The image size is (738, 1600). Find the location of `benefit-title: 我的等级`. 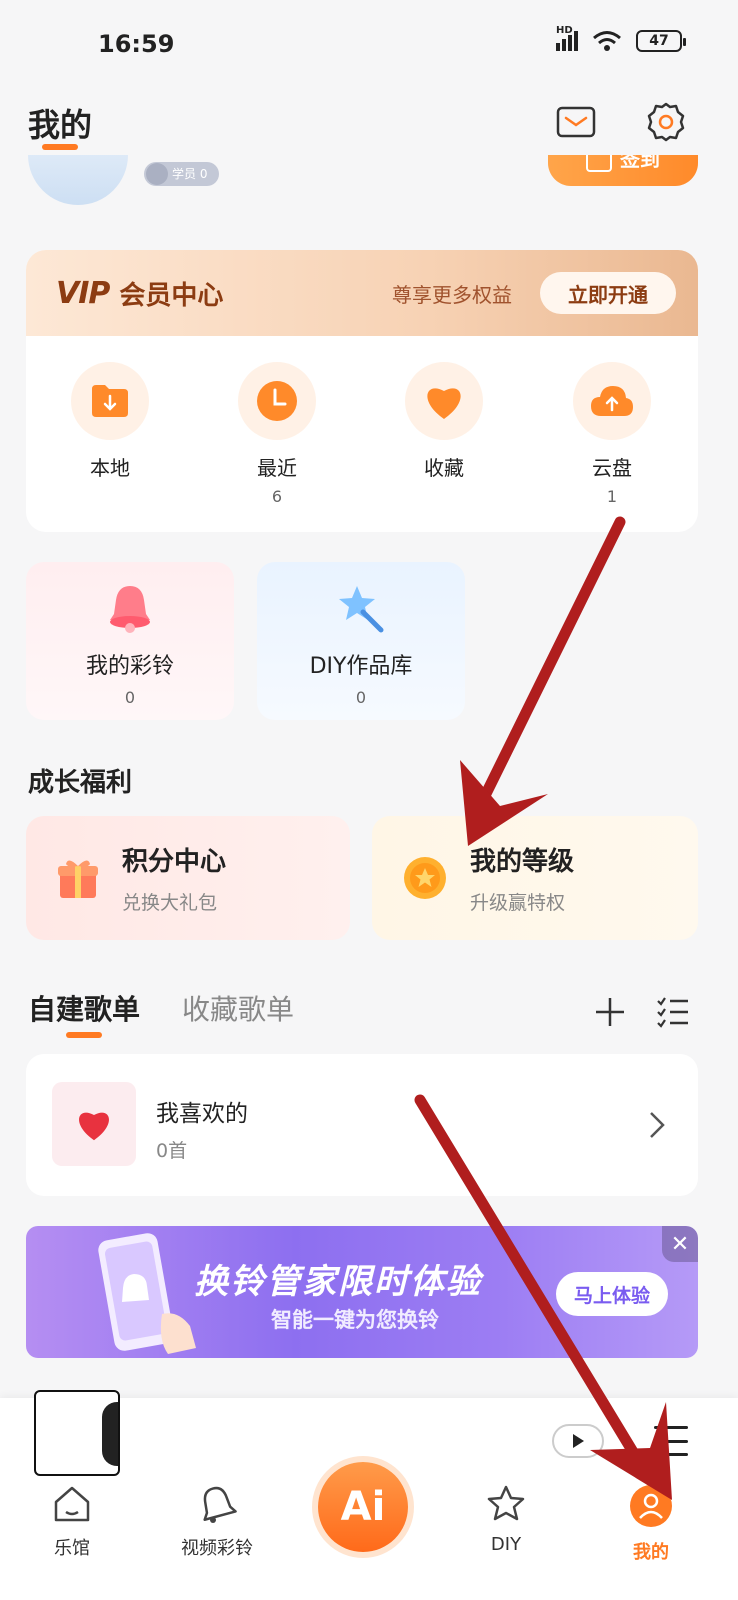

benefit-title: 我的等级 is located at coordinates (522, 862).